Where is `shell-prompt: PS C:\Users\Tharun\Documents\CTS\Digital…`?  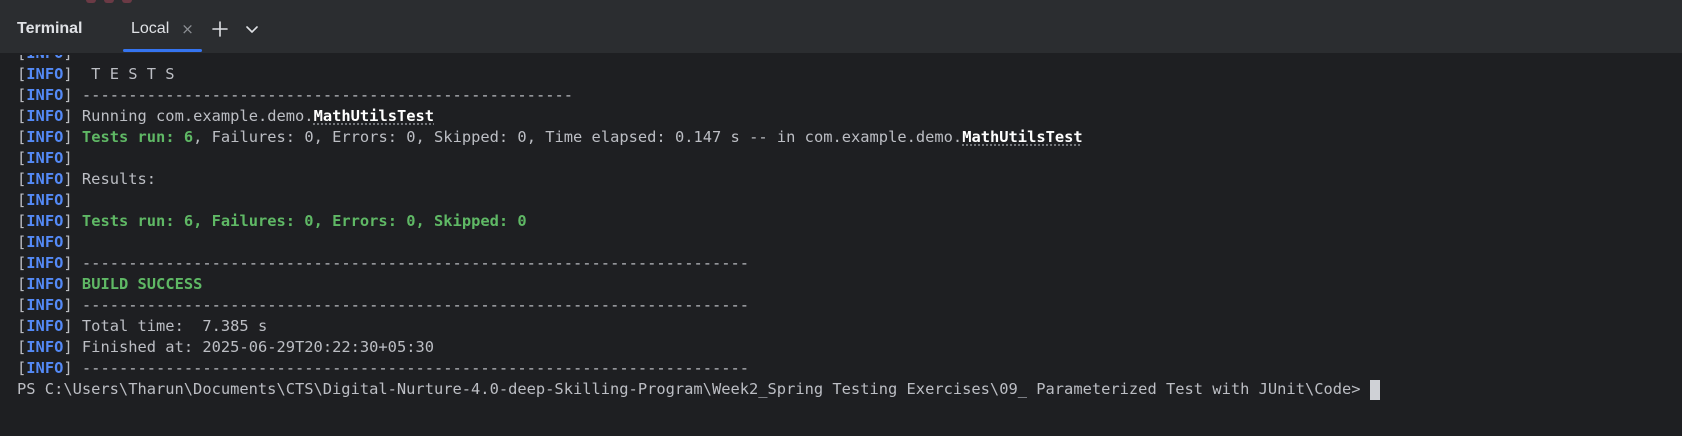 shell-prompt: PS C:\Users\Tharun\Documents\CTS\Digital… is located at coordinates (689, 389).